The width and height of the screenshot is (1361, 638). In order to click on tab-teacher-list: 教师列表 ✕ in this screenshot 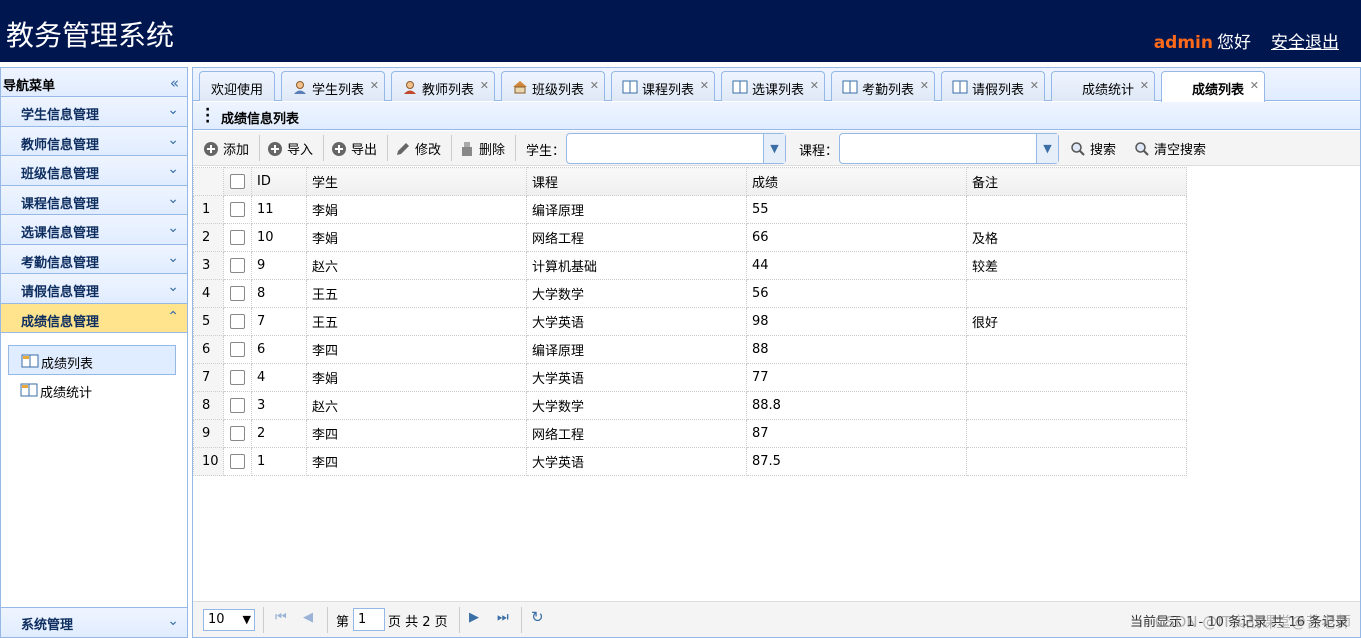, I will do `click(443, 86)`.